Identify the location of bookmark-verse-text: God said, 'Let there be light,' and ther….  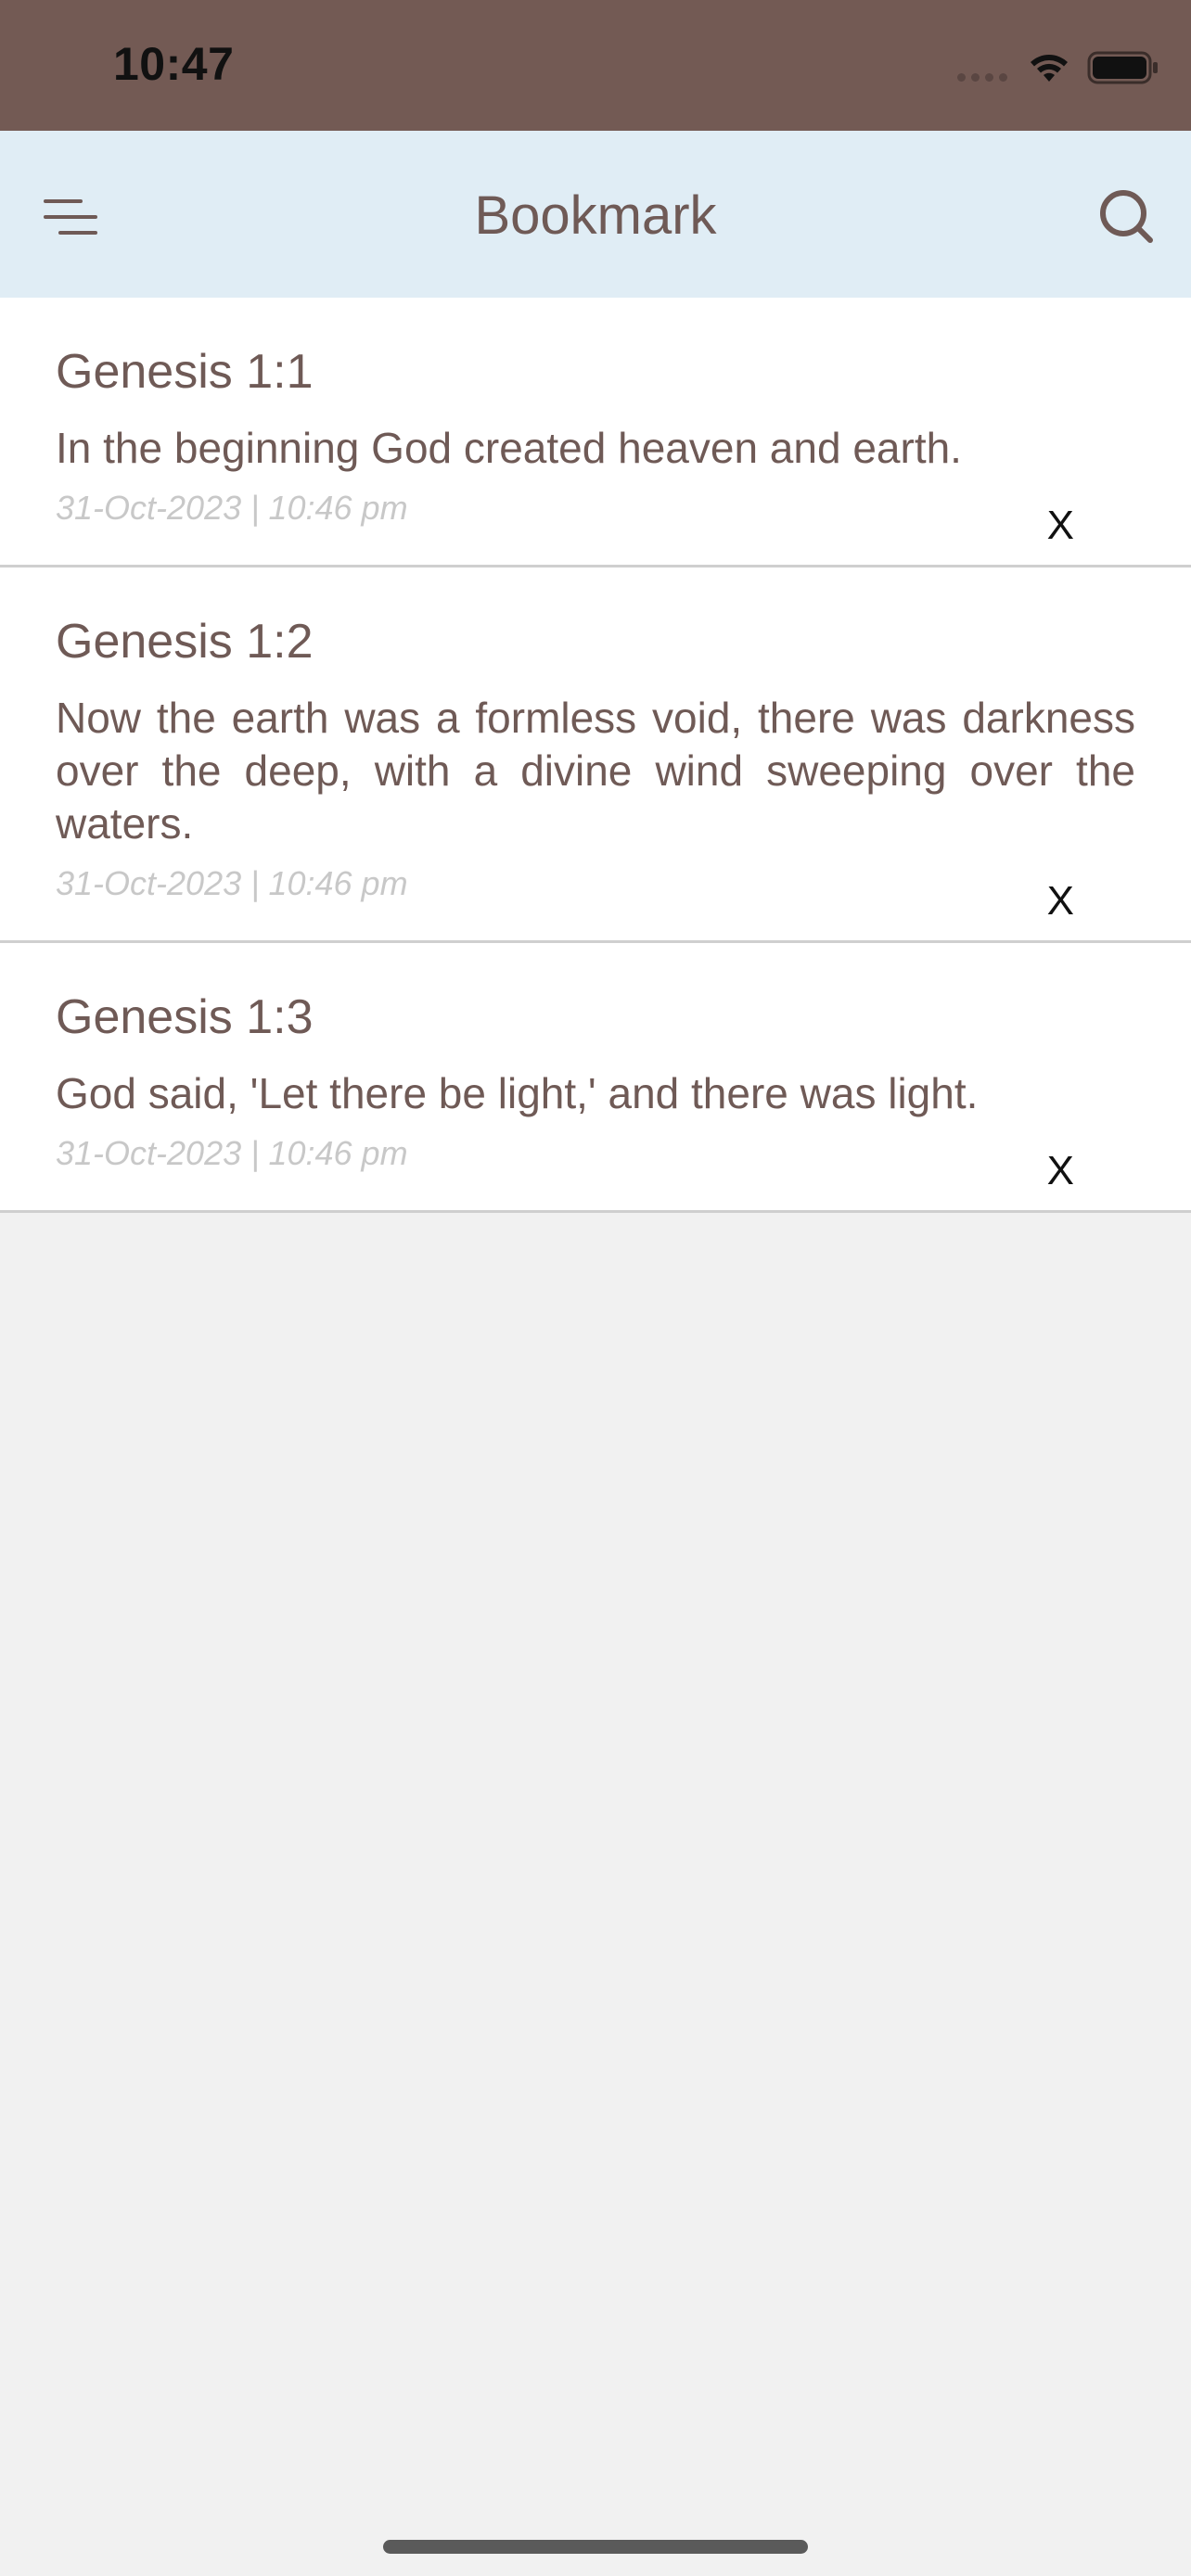
(517, 1093).